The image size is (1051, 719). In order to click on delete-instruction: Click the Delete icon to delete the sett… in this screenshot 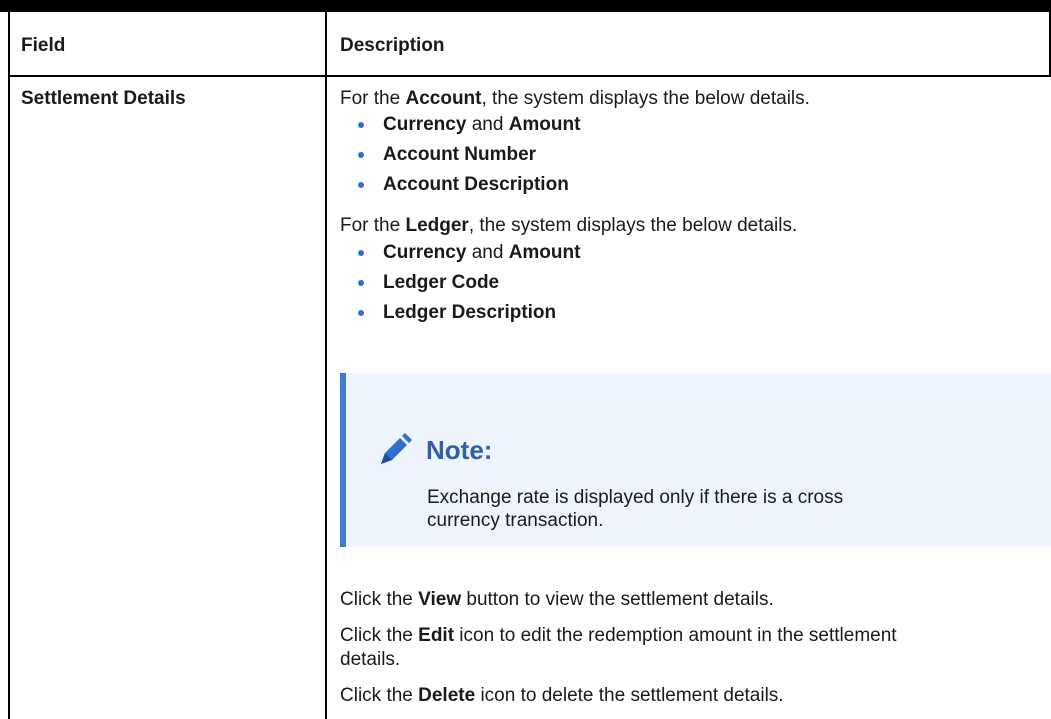, I will do `click(562, 695)`.